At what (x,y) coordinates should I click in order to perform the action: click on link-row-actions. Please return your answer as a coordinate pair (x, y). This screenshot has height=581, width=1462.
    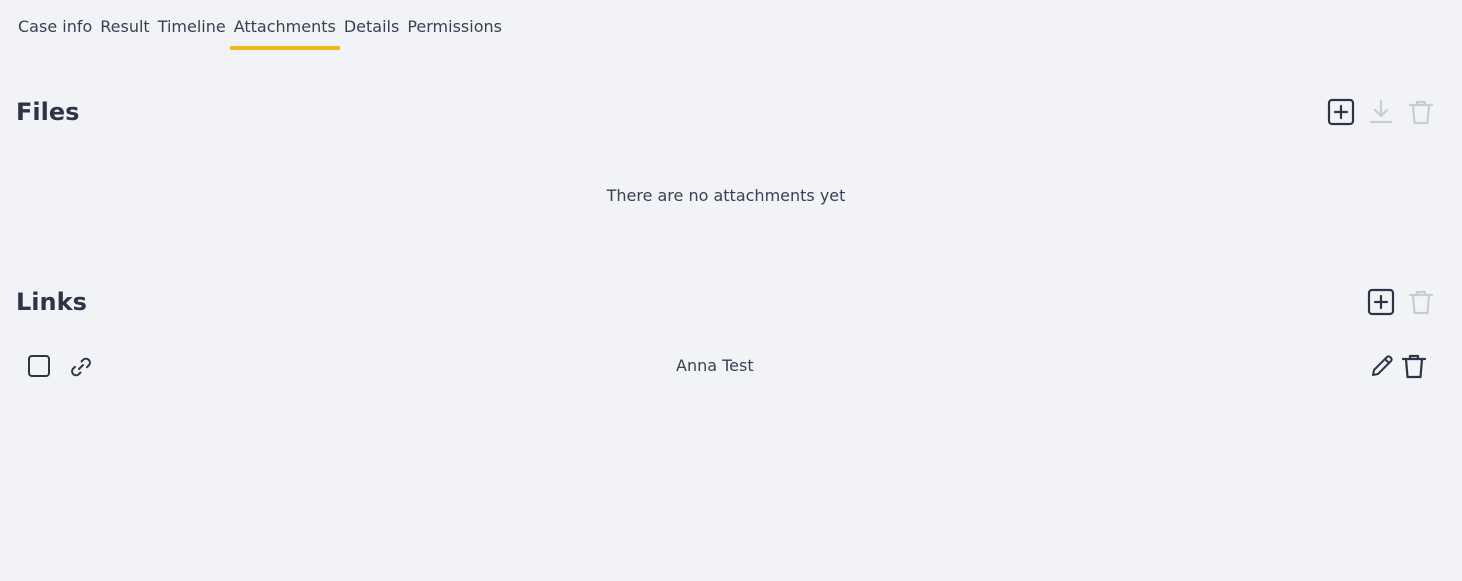
    Looking at the image, I should click on (1398, 366).